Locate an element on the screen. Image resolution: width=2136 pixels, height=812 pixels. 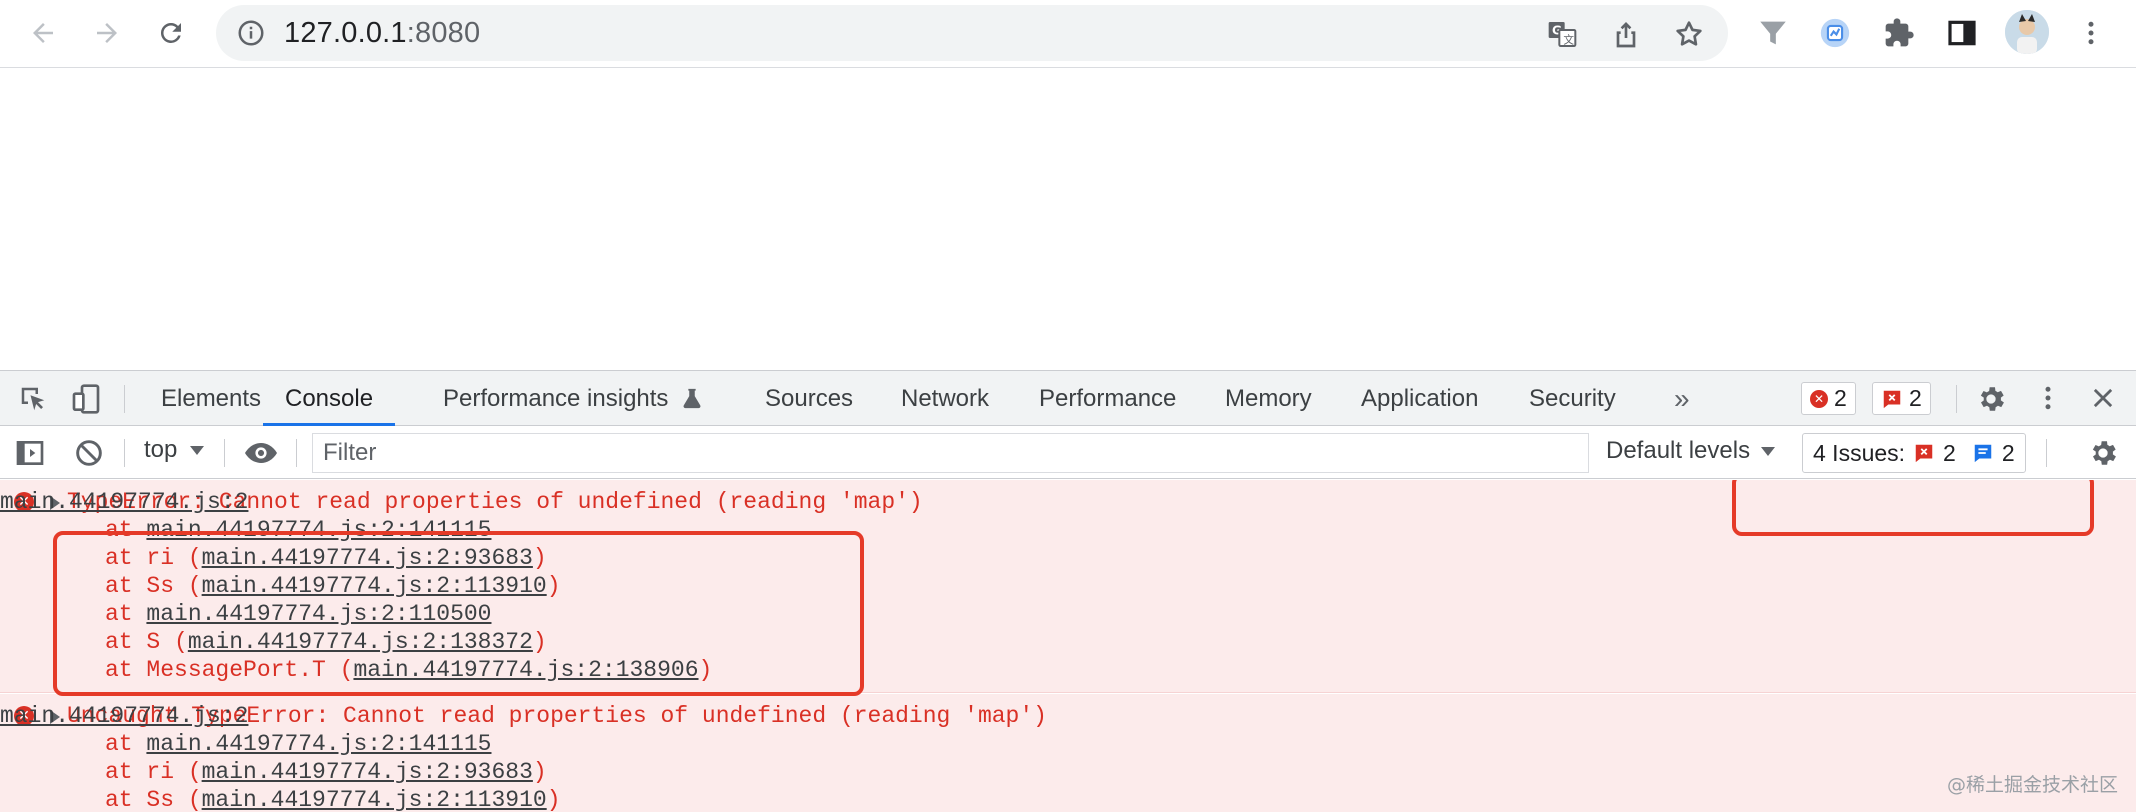
back-arrow-icon is located at coordinates (43, 33).